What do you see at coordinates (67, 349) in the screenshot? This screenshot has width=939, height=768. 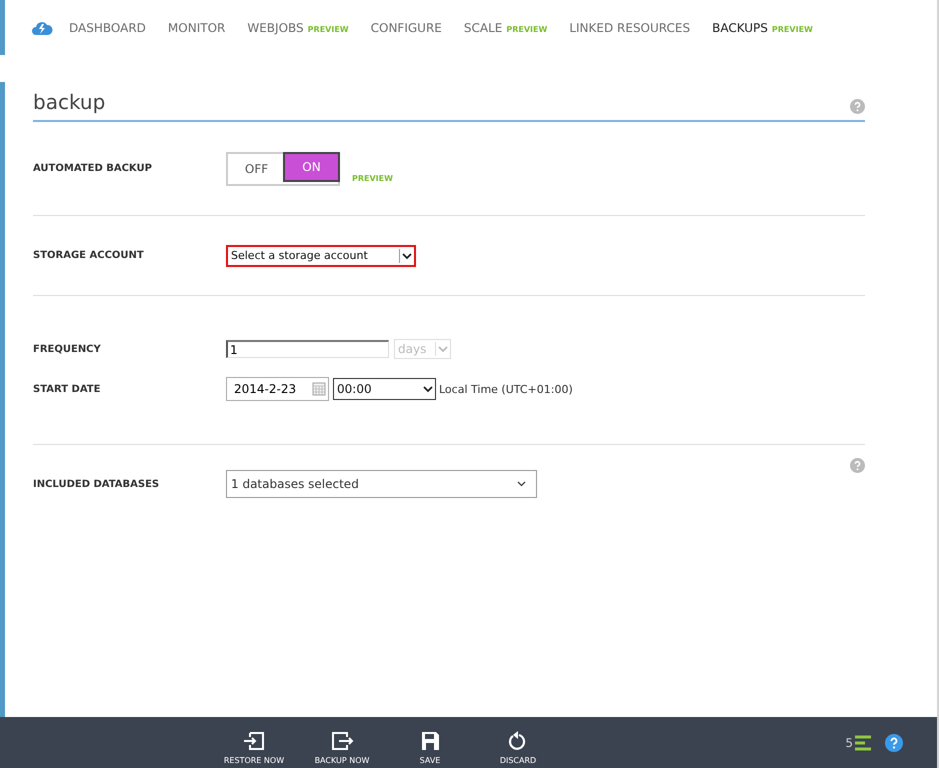 I see `field-label: FREQUENCY` at bounding box center [67, 349].